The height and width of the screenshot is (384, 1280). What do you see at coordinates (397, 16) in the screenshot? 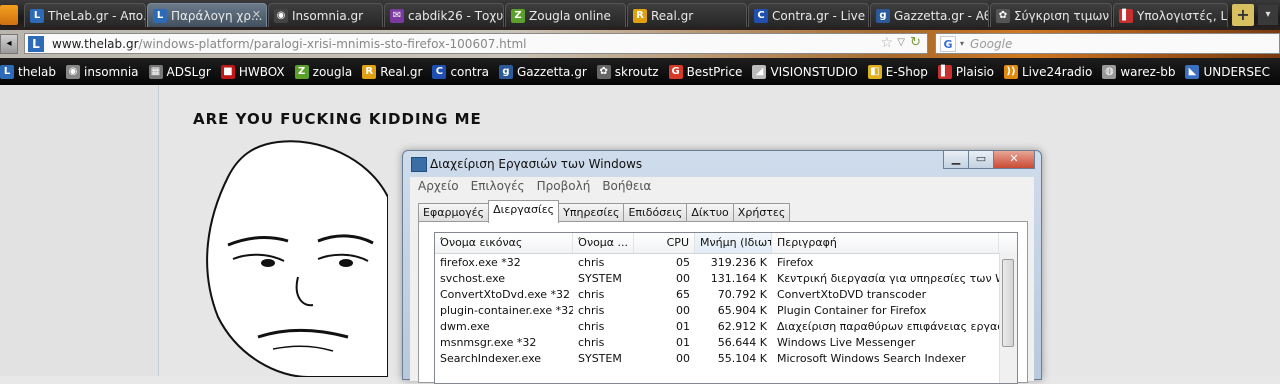
I see `mail-icon: ✉` at bounding box center [397, 16].